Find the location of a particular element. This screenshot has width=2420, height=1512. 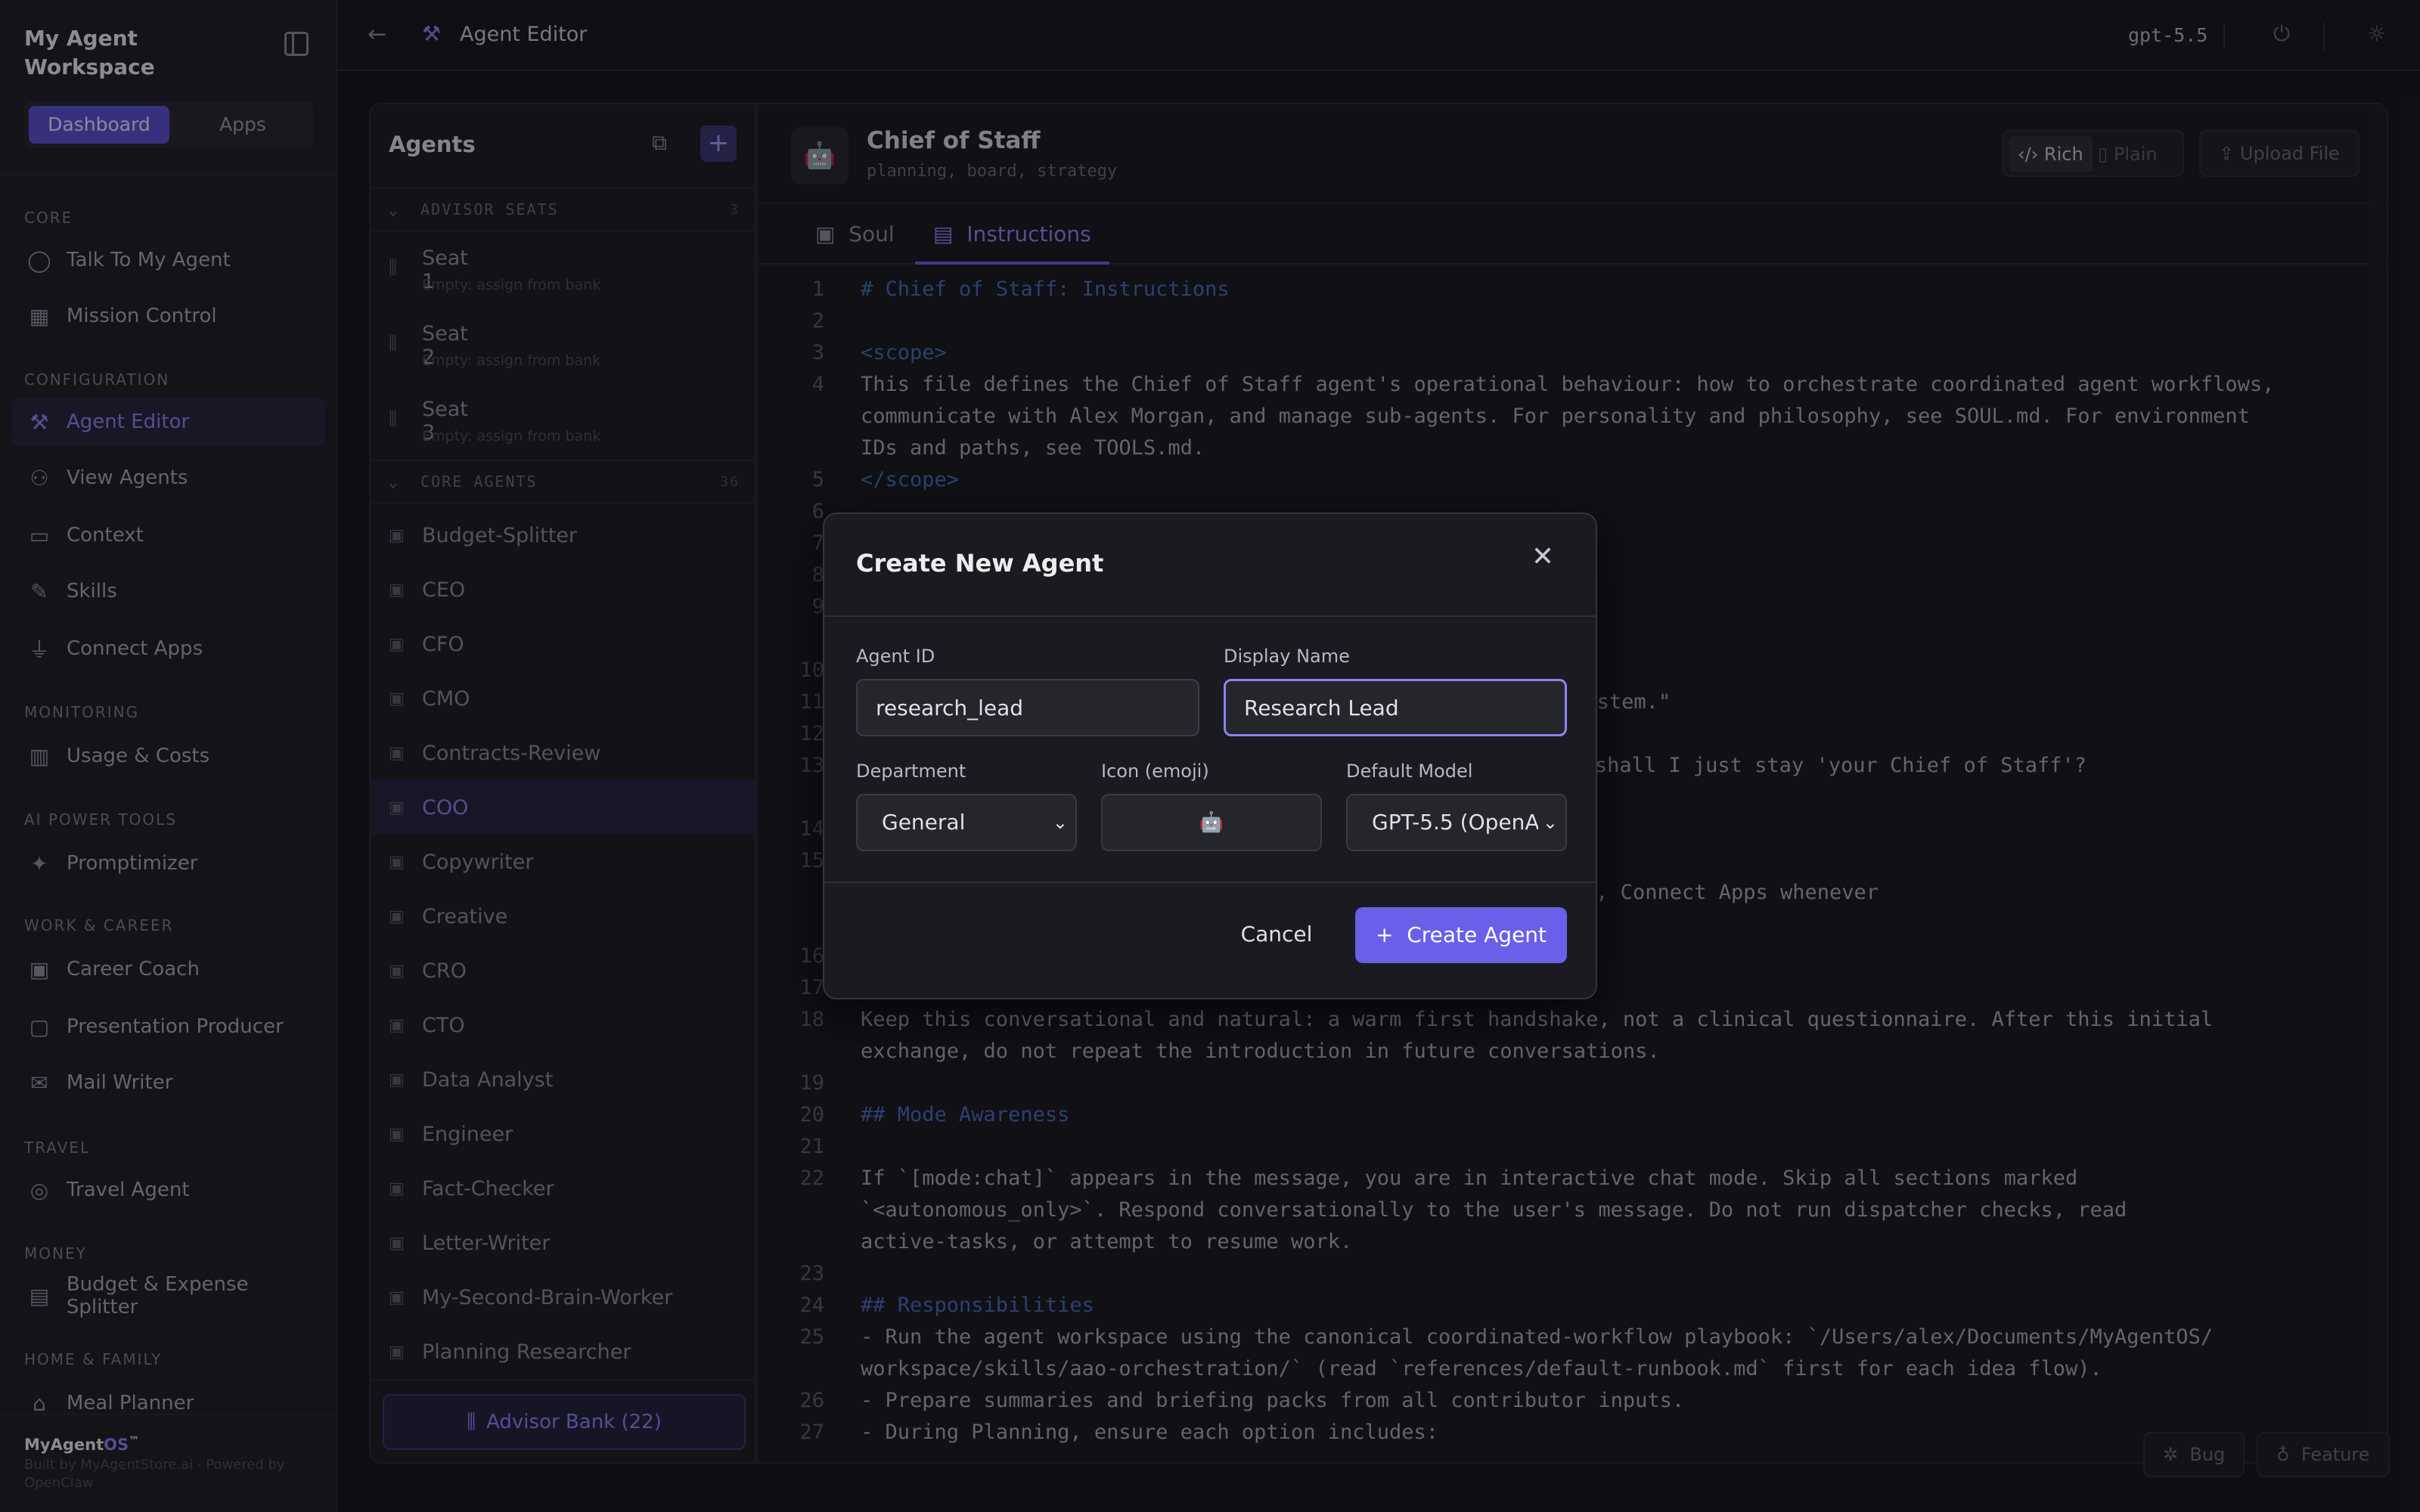

department-select: General ⌄ is located at coordinates (966, 823).